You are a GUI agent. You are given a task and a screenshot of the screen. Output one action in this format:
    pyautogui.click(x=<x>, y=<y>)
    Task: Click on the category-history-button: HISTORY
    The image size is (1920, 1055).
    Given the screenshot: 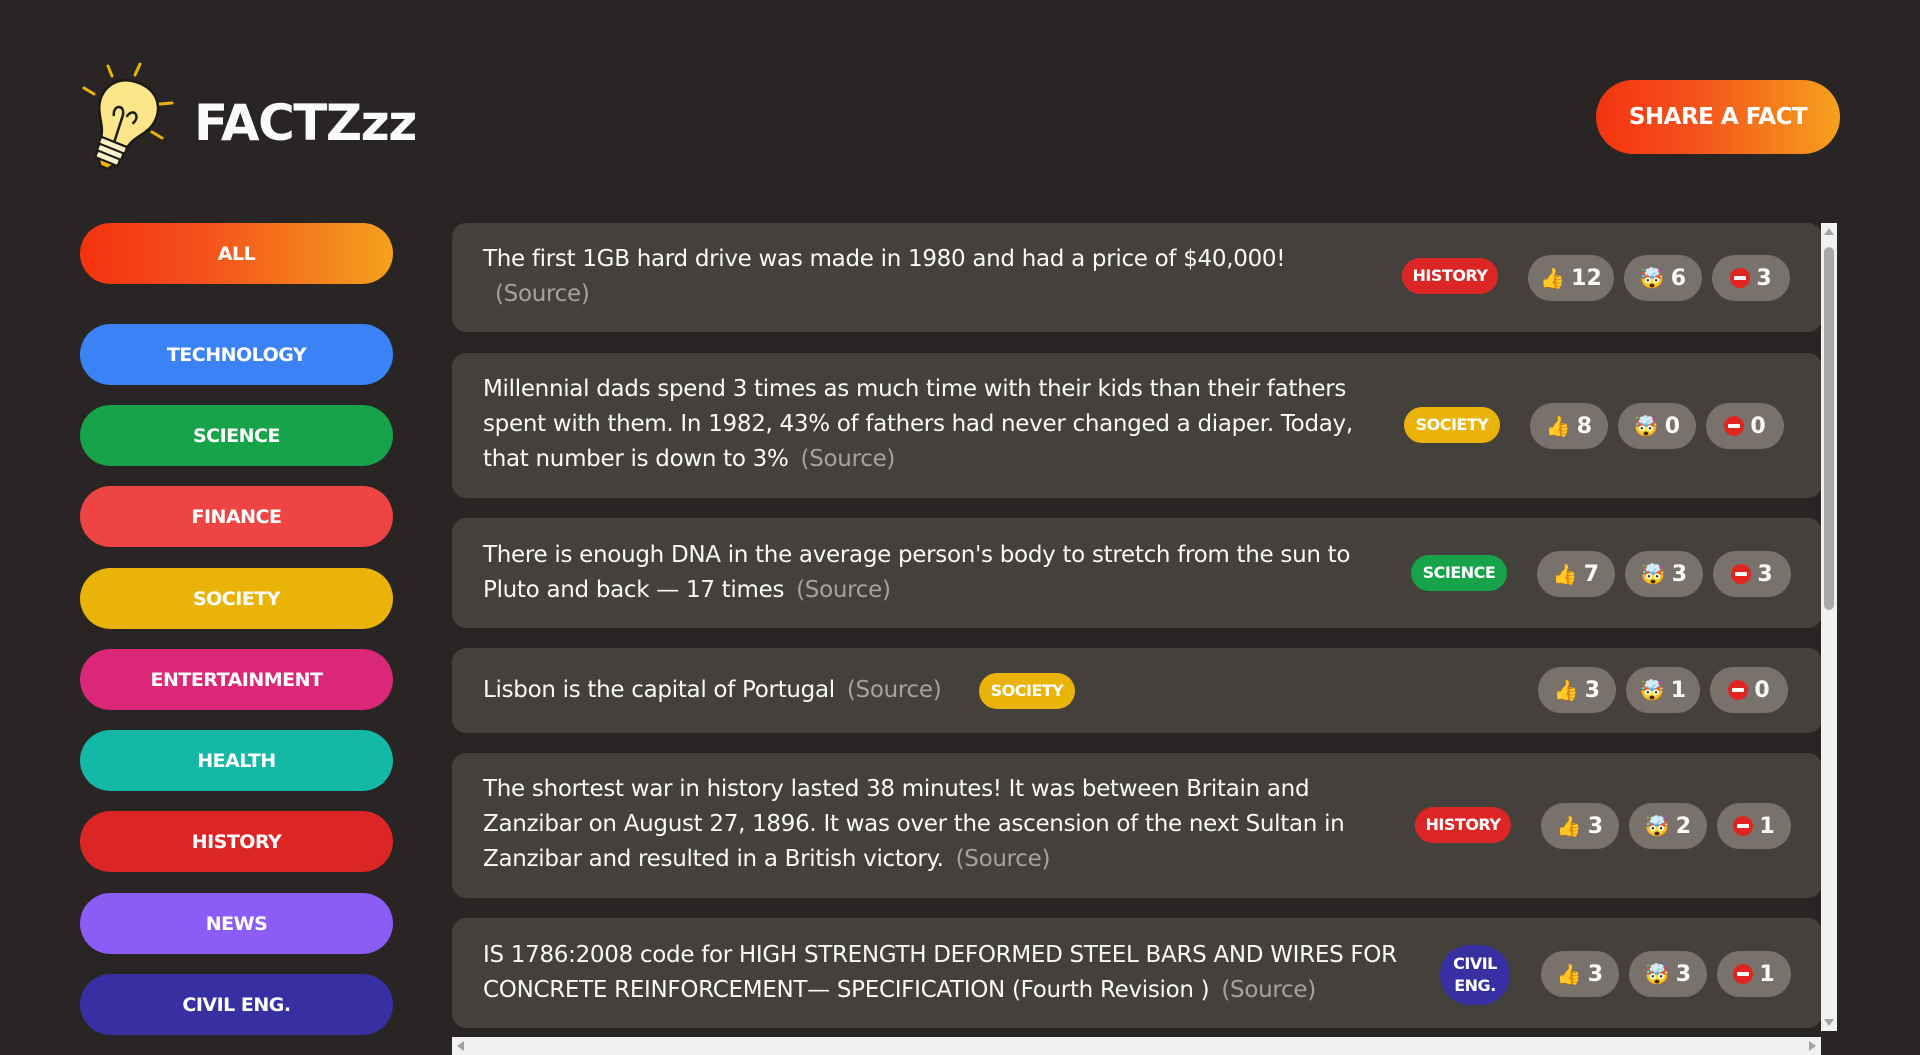 What is the action you would take?
    pyautogui.click(x=236, y=841)
    